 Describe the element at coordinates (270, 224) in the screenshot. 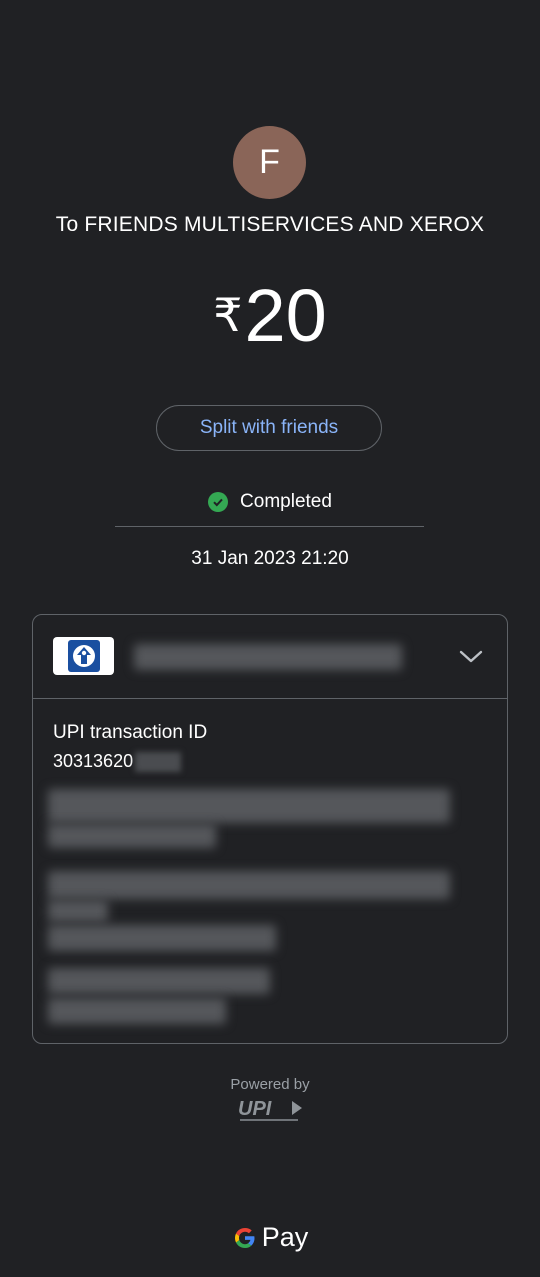

I see `recipient-name: To FRIENDS MULTISERVICES AND XEROX` at that location.